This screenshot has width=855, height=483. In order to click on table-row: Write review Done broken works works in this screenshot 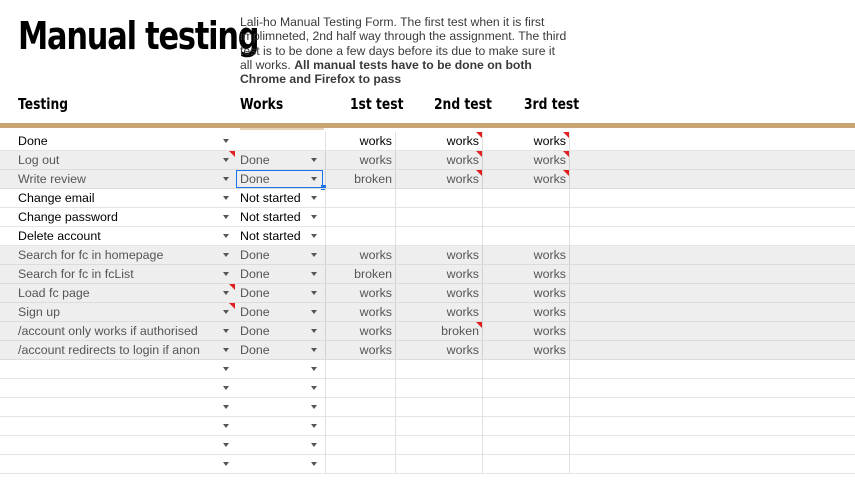, I will do `click(427, 180)`.